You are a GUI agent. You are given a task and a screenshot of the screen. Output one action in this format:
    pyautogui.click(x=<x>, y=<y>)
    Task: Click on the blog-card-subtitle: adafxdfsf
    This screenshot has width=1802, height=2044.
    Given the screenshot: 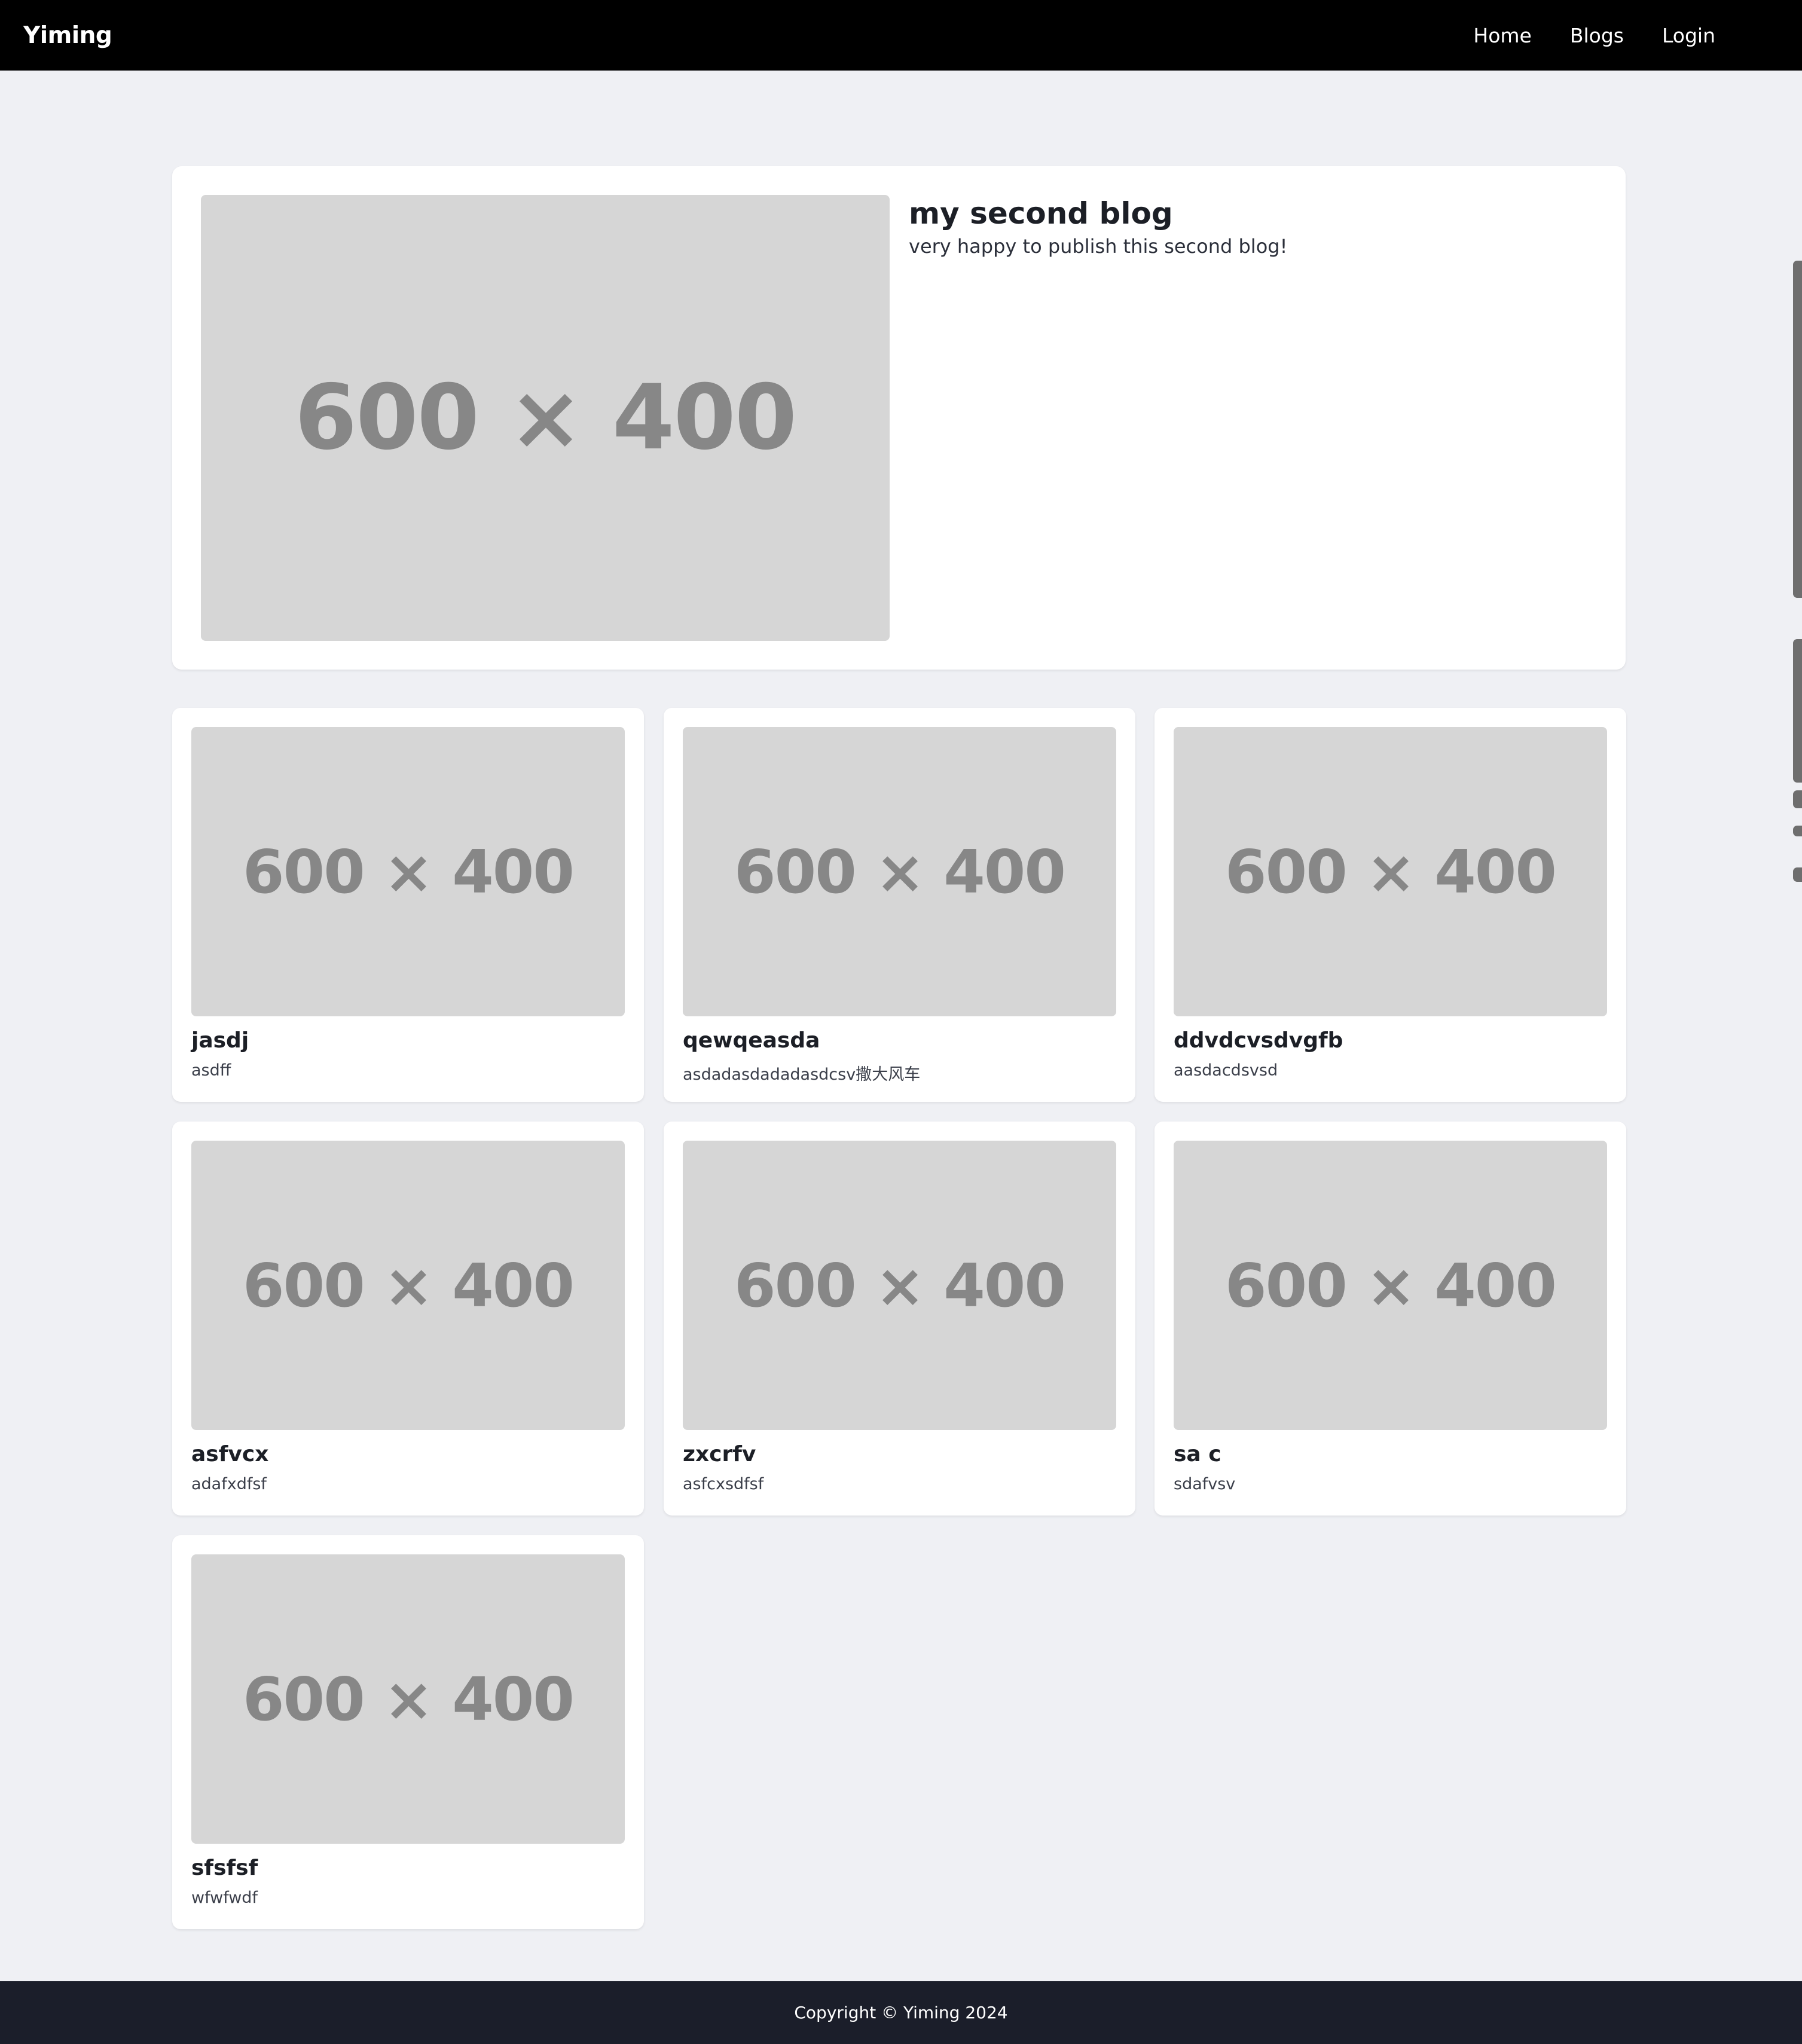 What is the action you would take?
    pyautogui.click(x=229, y=1484)
    